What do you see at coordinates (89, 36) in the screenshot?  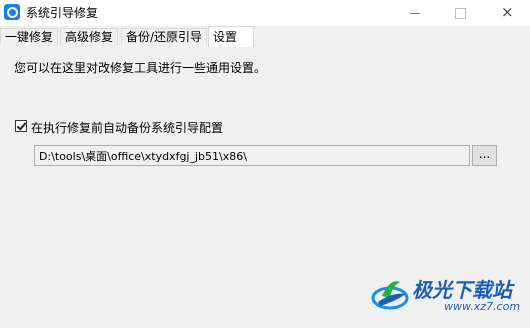 I see `tab-advanced-repair: 高级修复` at bounding box center [89, 36].